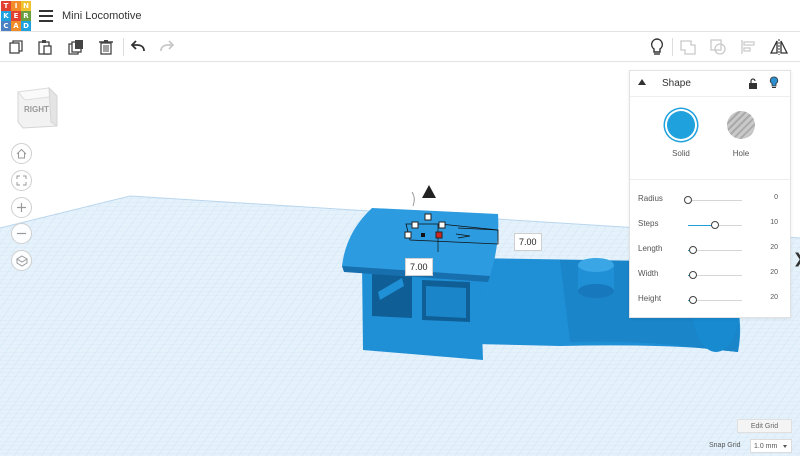 The width and height of the screenshot is (800, 456). Describe the element at coordinates (725, 445) in the screenshot. I see `snap-grid-label: Snap Grid` at that location.